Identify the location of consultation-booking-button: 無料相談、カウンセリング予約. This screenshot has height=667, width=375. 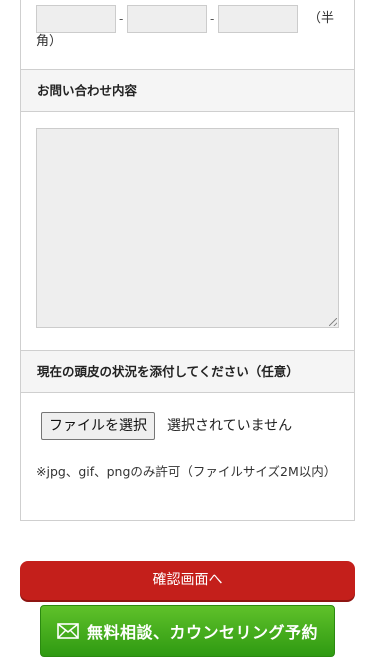
(187, 631).